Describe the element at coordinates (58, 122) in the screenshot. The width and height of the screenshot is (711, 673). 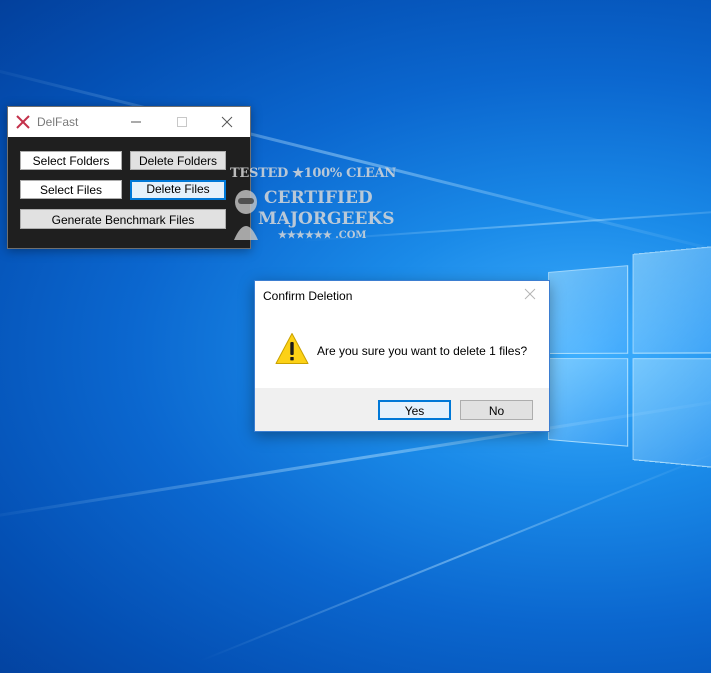
I see `window-title: DelFast` at that location.